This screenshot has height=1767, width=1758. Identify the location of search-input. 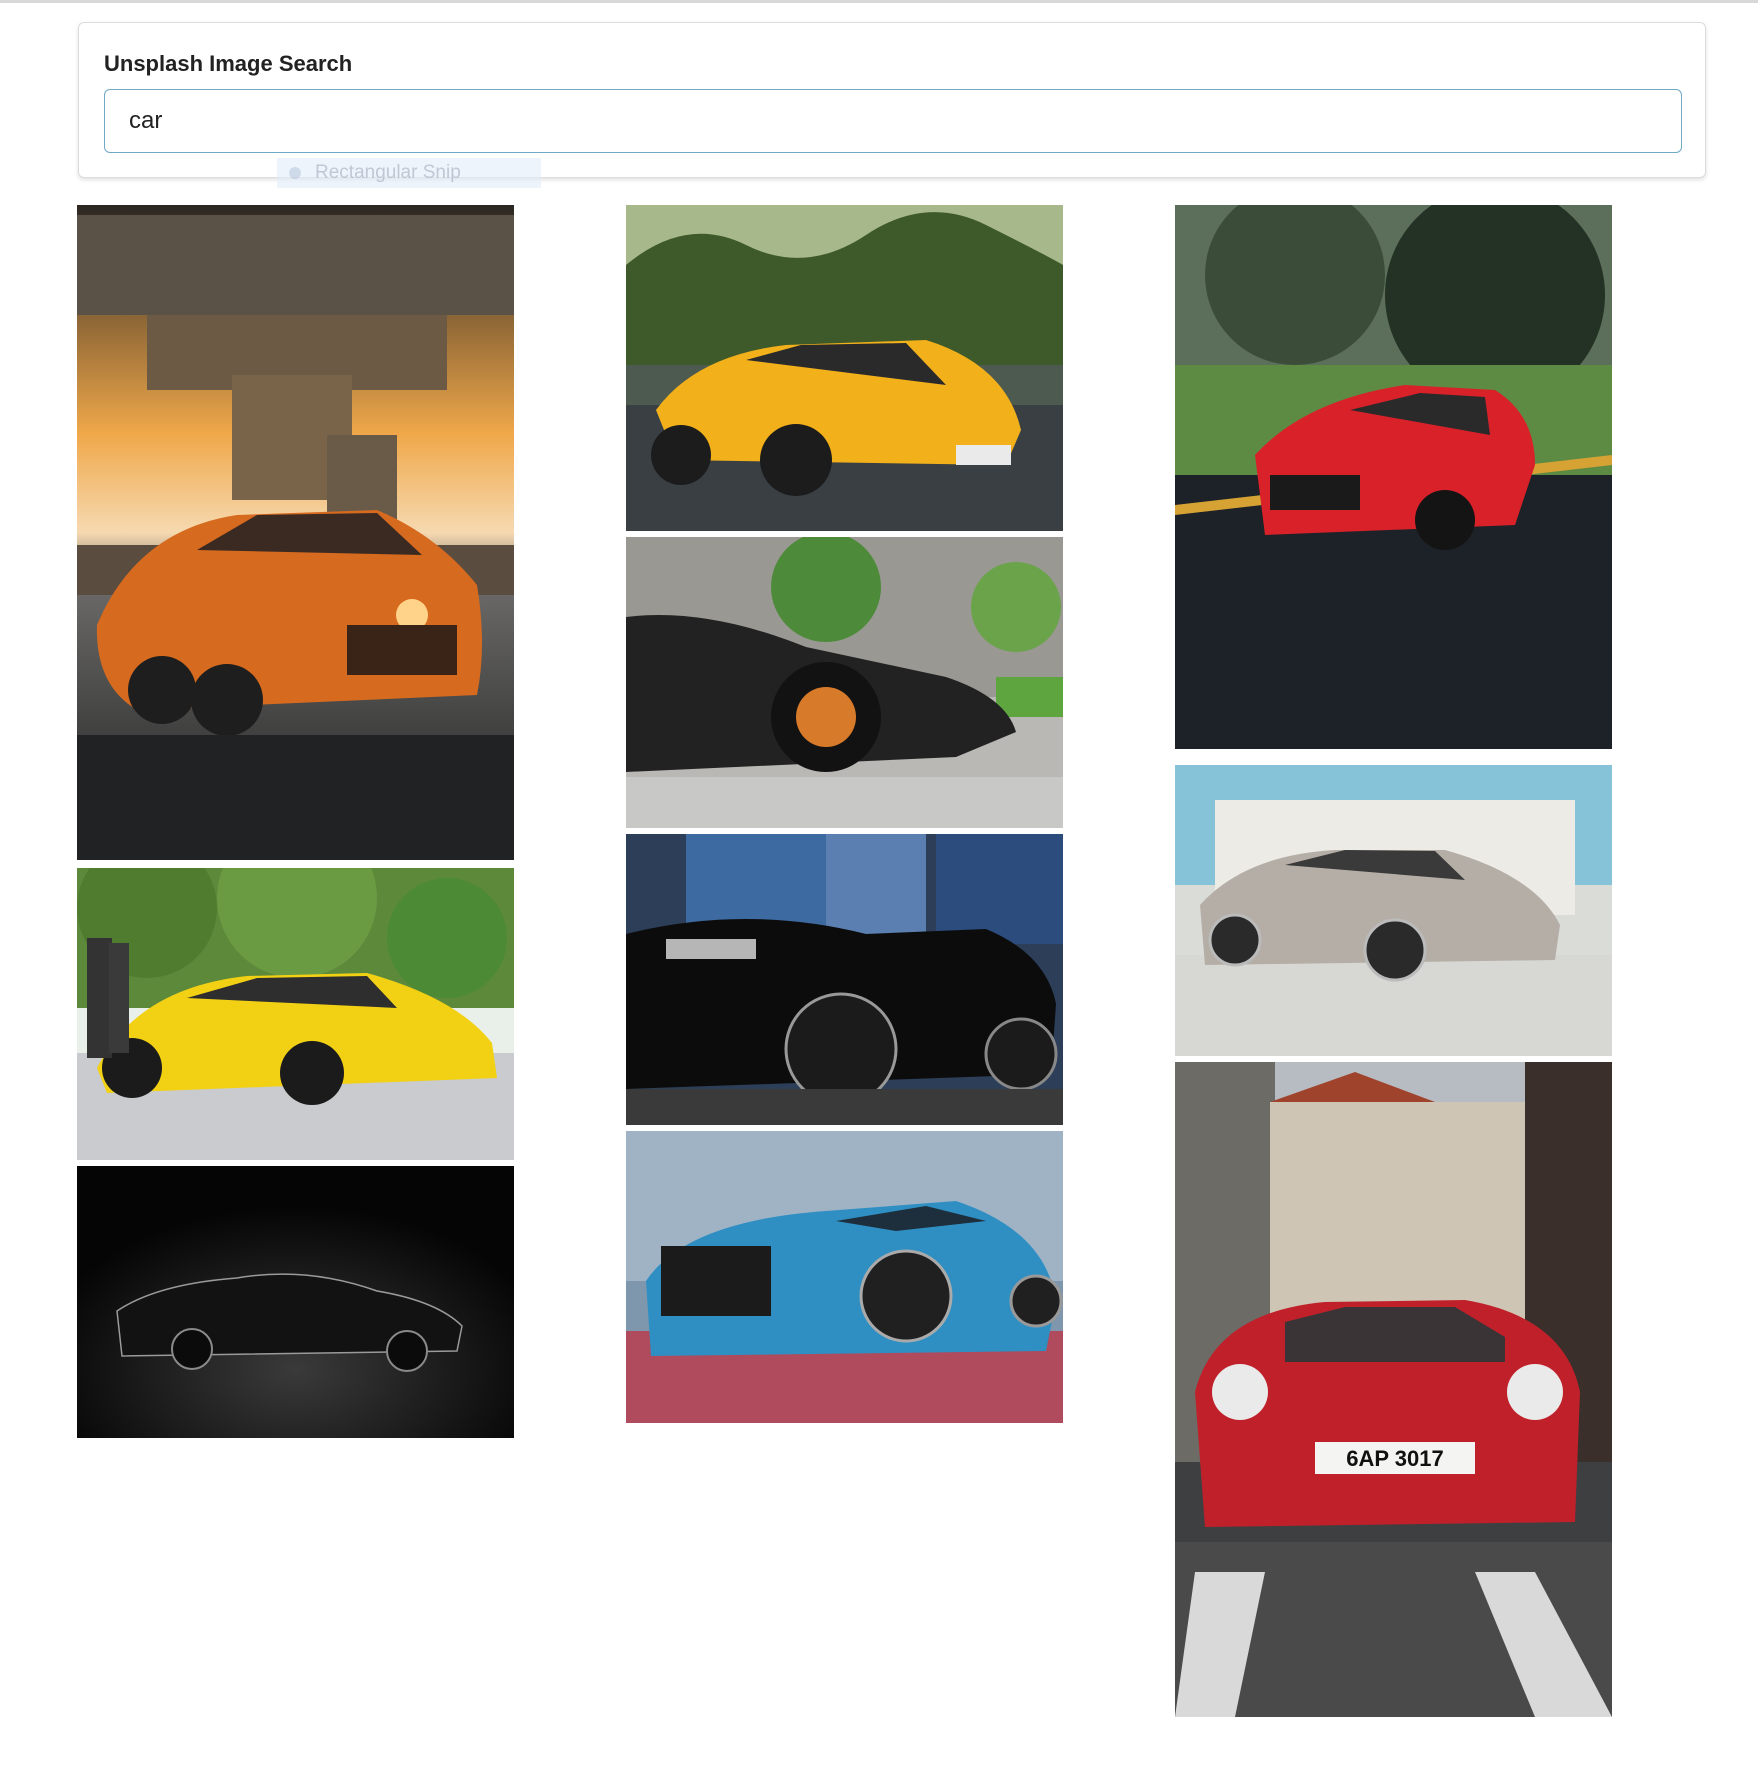
(893, 121).